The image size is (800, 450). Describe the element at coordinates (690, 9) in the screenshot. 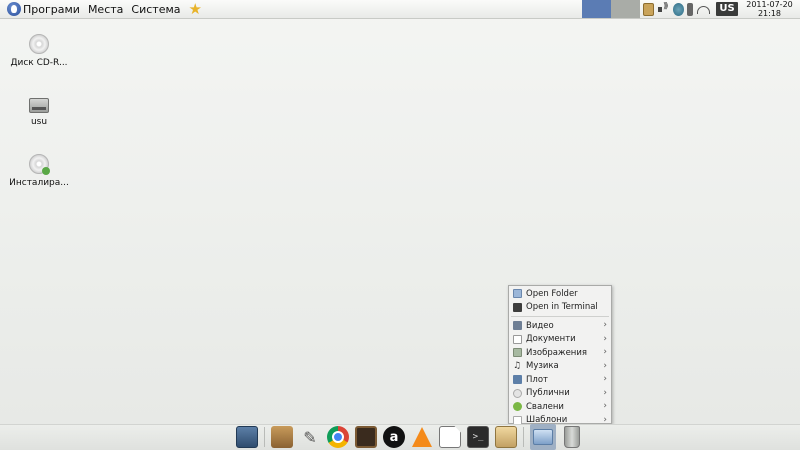

I see `battery-icon` at that location.